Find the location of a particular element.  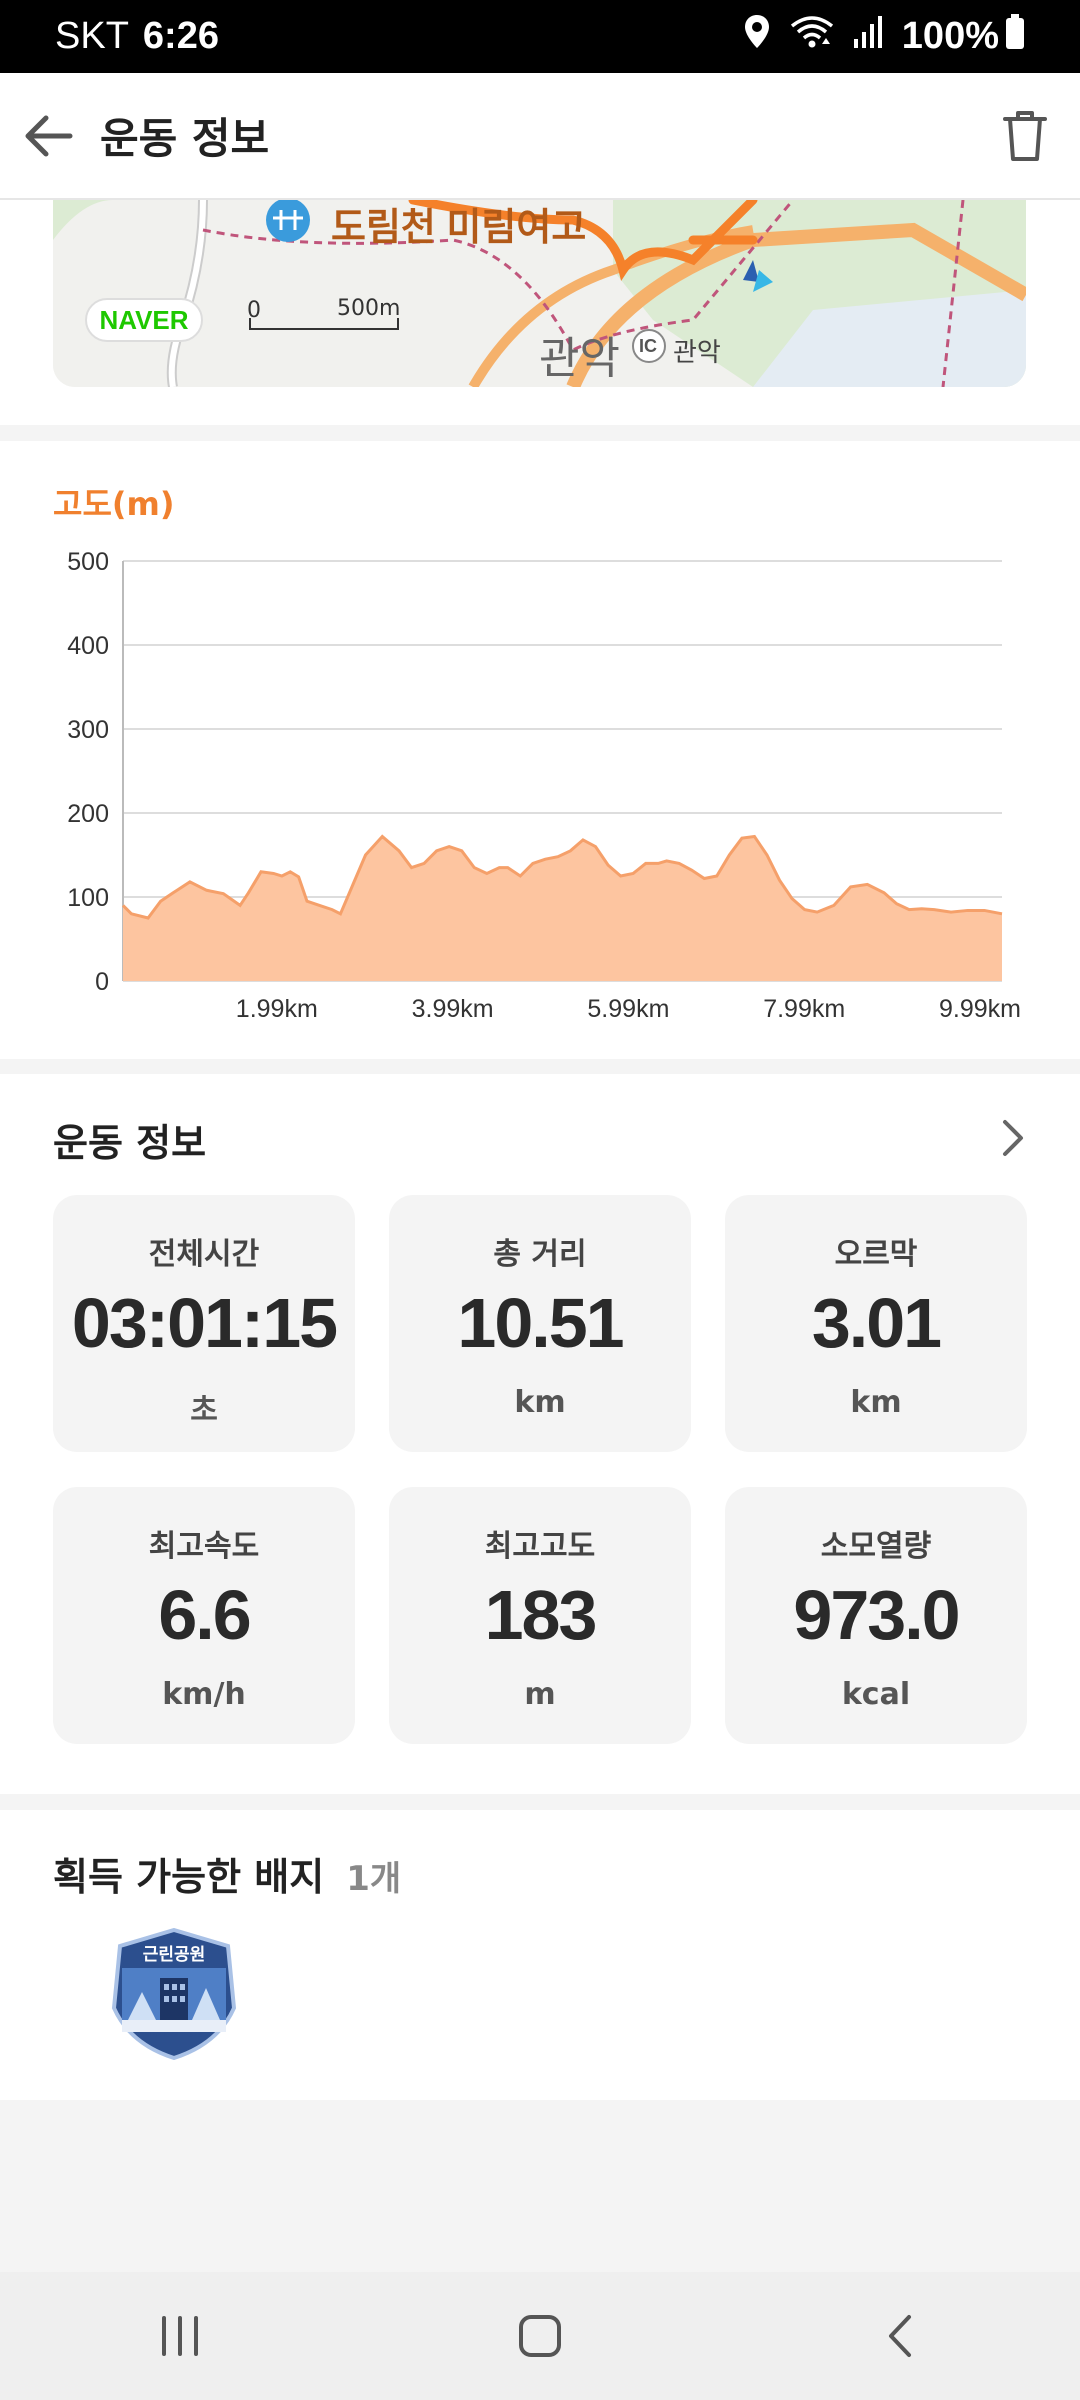

location-icon is located at coordinates (757, 37).